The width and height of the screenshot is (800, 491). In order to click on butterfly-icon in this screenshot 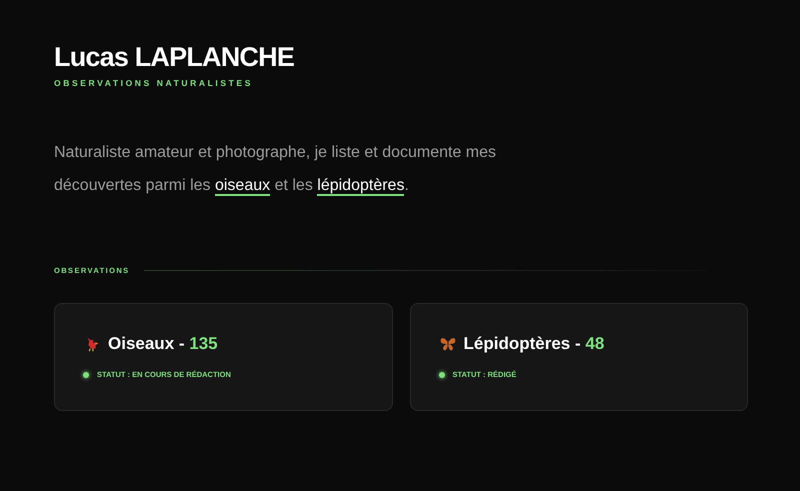, I will do `click(447, 344)`.